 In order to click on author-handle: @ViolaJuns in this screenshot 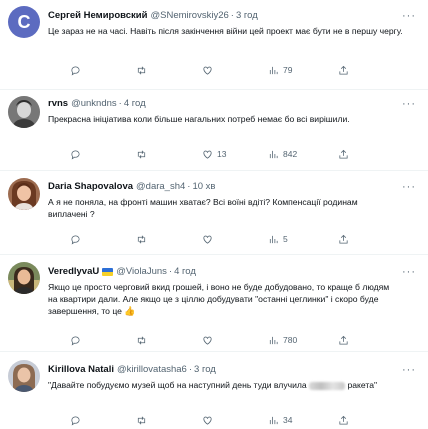, I will do `click(141, 272)`.